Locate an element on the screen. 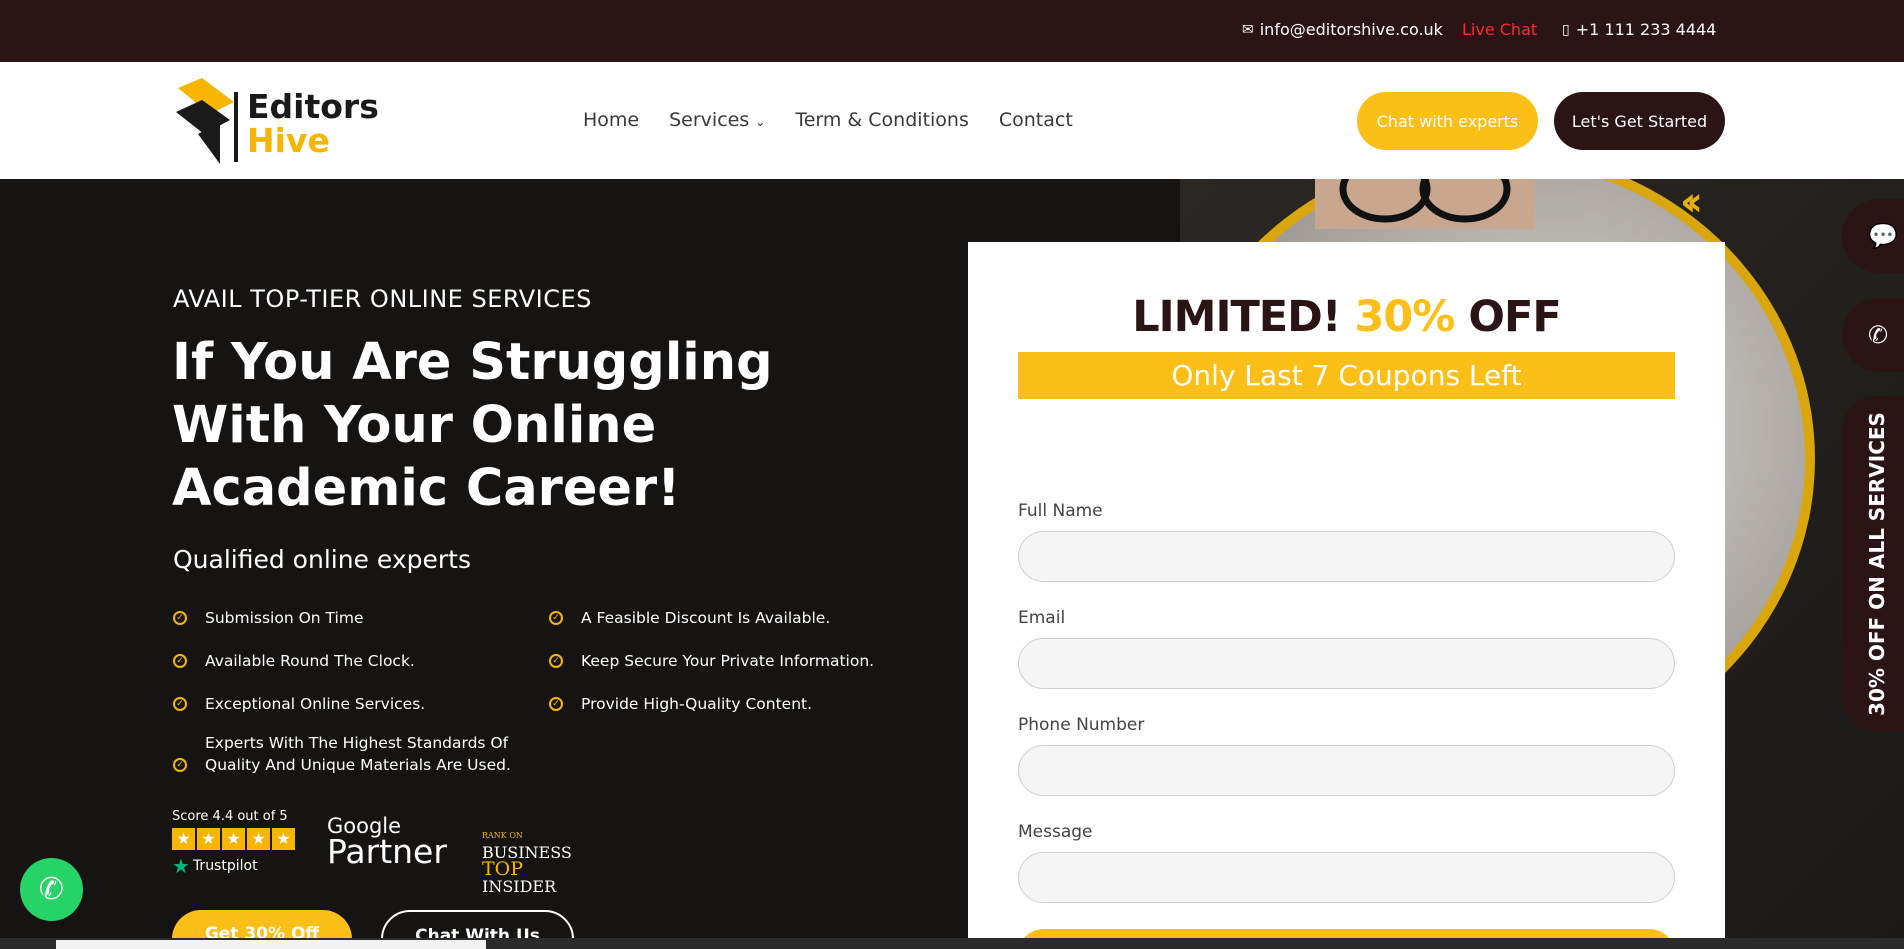 The height and width of the screenshot is (949, 1904). hero-subhead: Qualified online experts is located at coordinates (322, 559).